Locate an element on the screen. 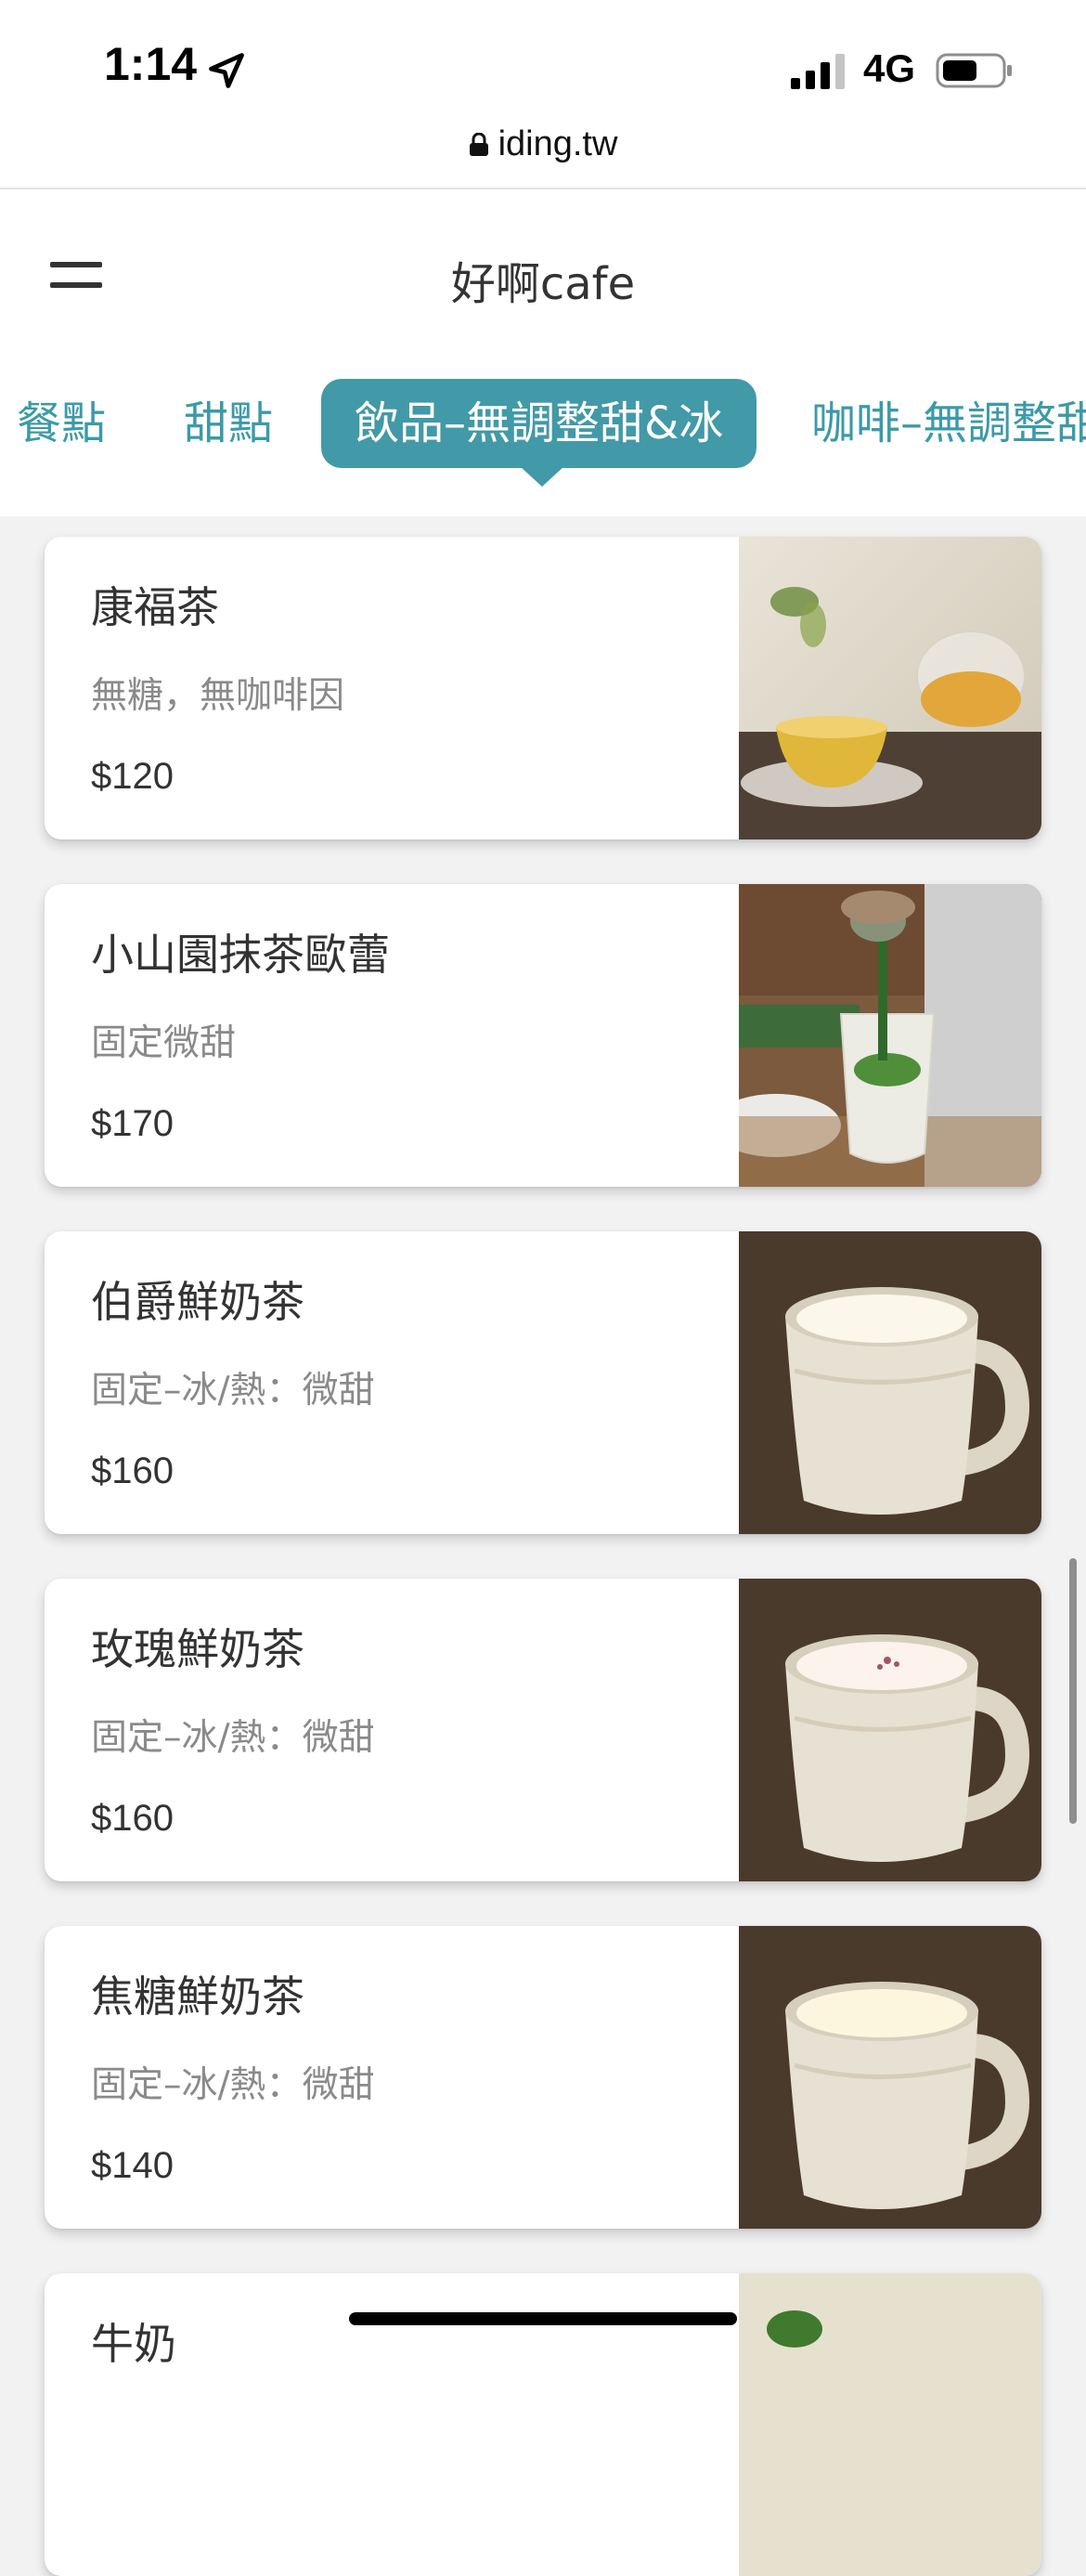  matcha-latte-photo is located at coordinates (890, 1036).